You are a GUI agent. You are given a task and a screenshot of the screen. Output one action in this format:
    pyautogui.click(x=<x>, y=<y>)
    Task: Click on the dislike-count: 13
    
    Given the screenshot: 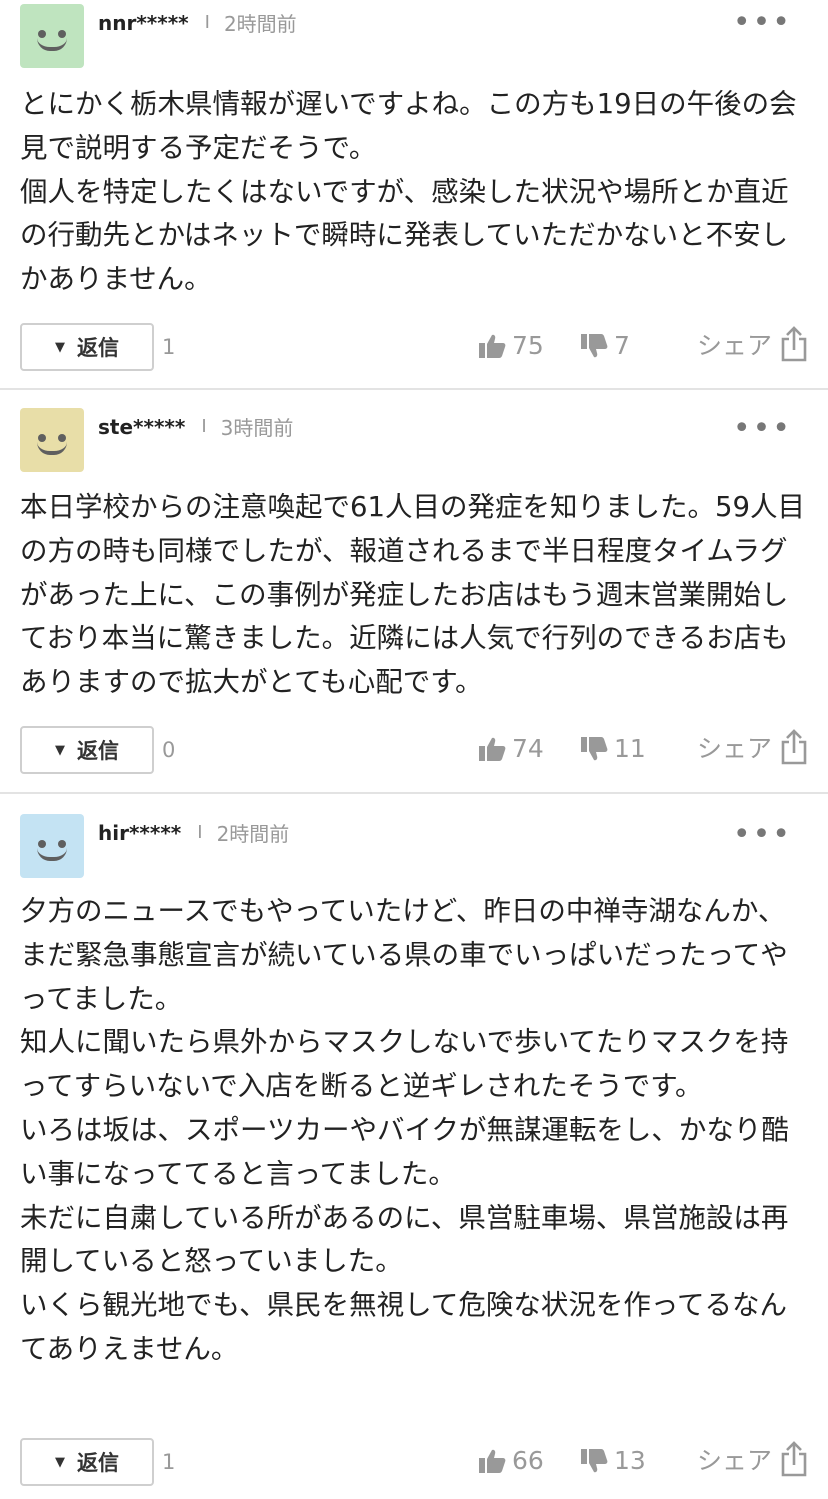 What is the action you would take?
    pyautogui.click(x=630, y=1460)
    